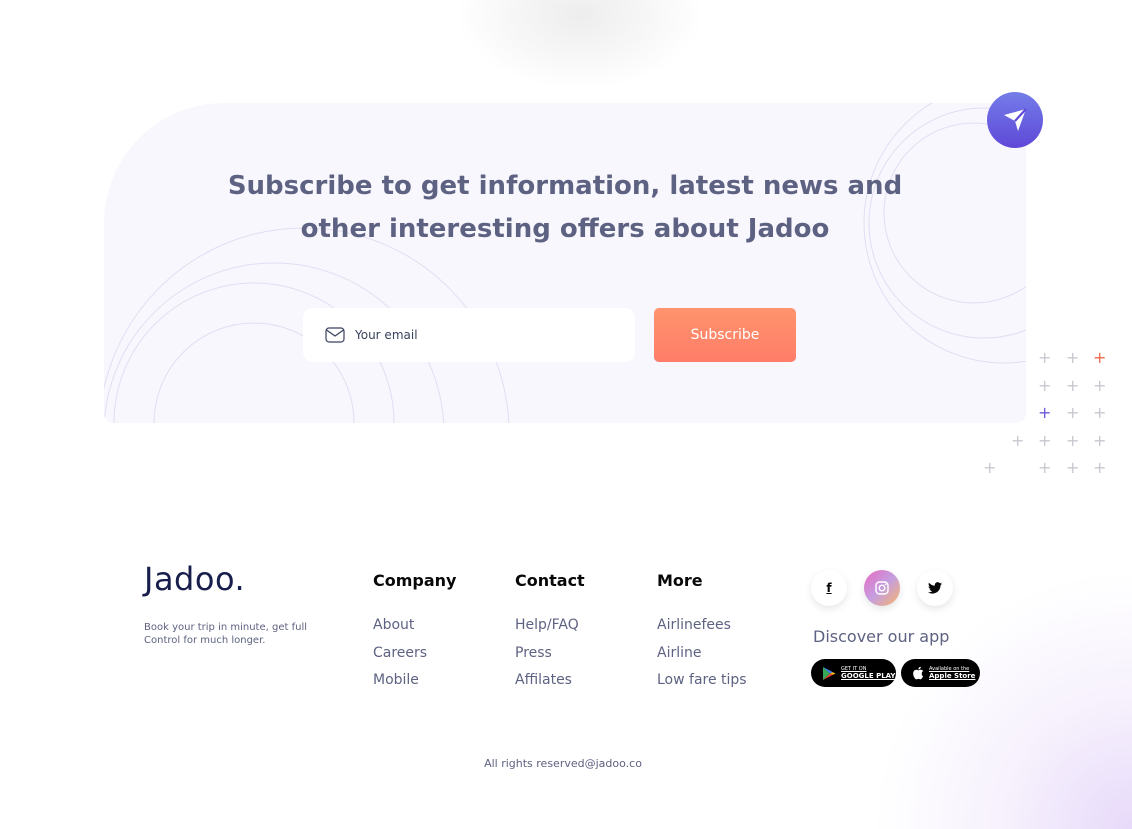 This screenshot has height=829, width=1132. I want to click on email-input, so click(485, 335).